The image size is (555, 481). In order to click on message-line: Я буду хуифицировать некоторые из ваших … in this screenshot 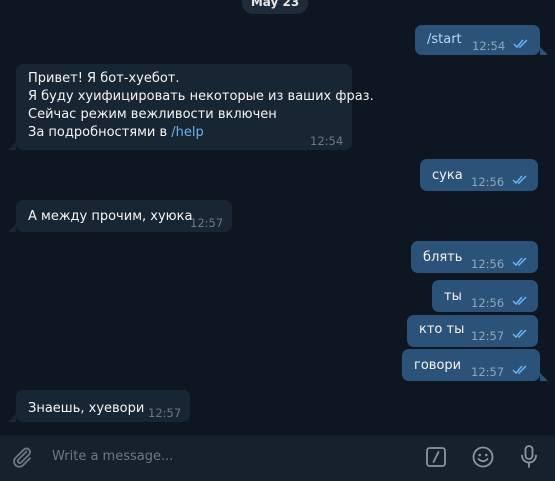, I will do `click(201, 96)`.